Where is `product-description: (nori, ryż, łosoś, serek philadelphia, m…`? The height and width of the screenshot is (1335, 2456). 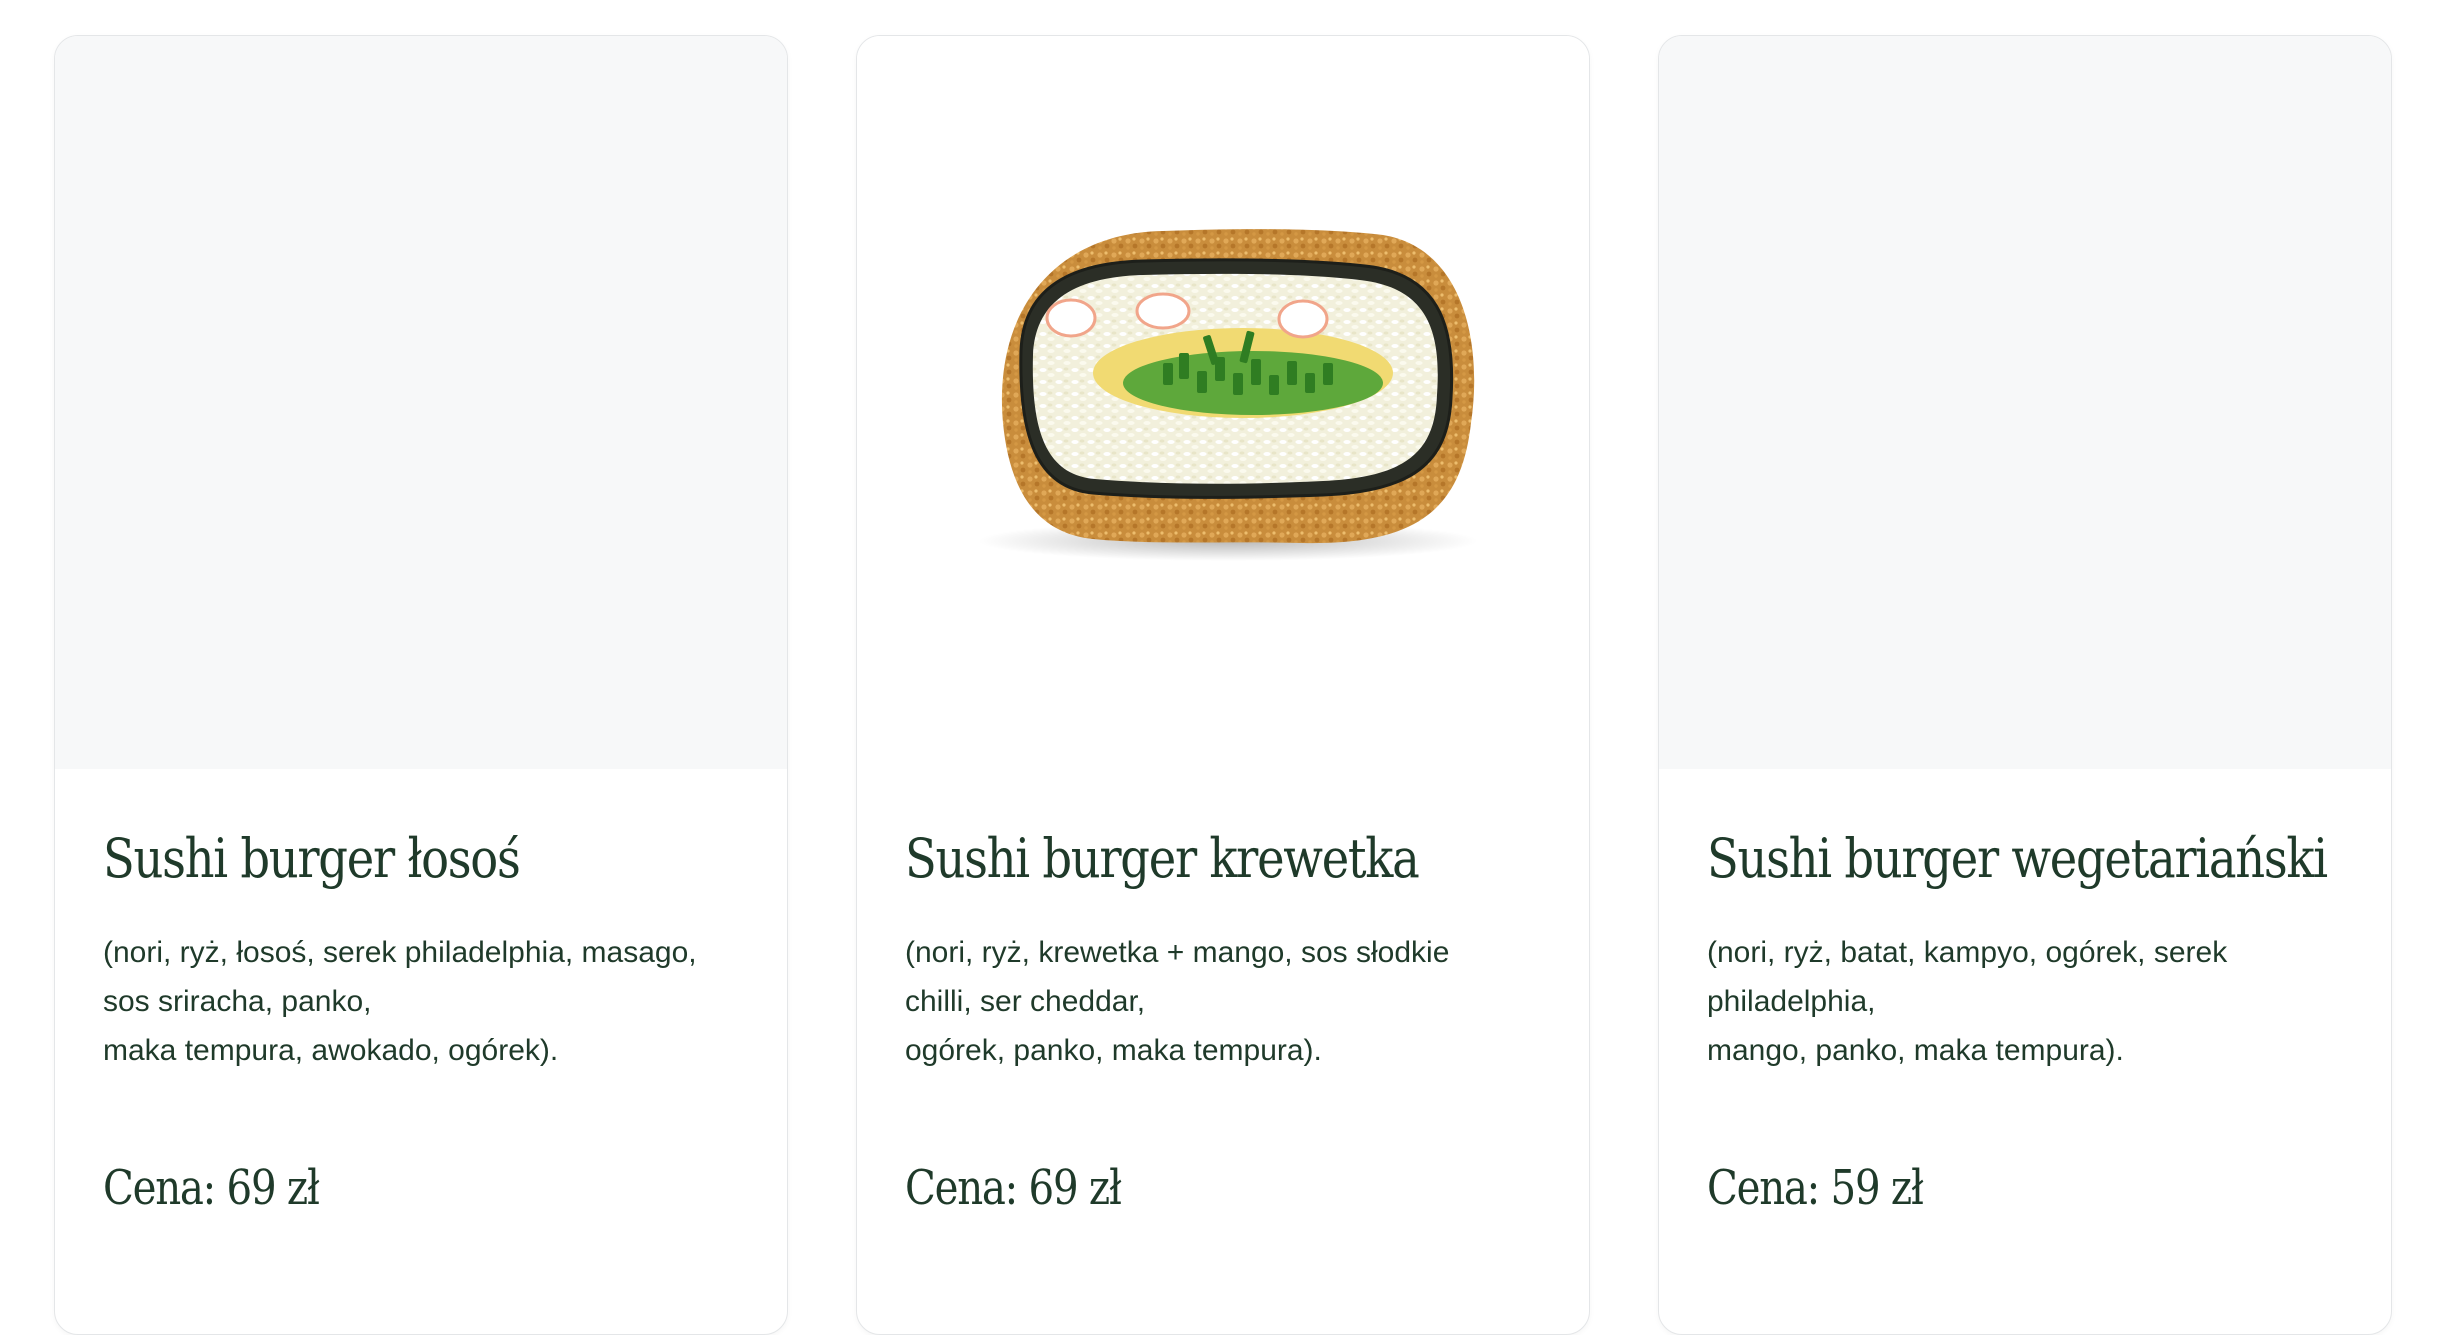
product-description: (nori, ryż, łosoś, serek philadelphia, m… is located at coordinates (400, 1002).